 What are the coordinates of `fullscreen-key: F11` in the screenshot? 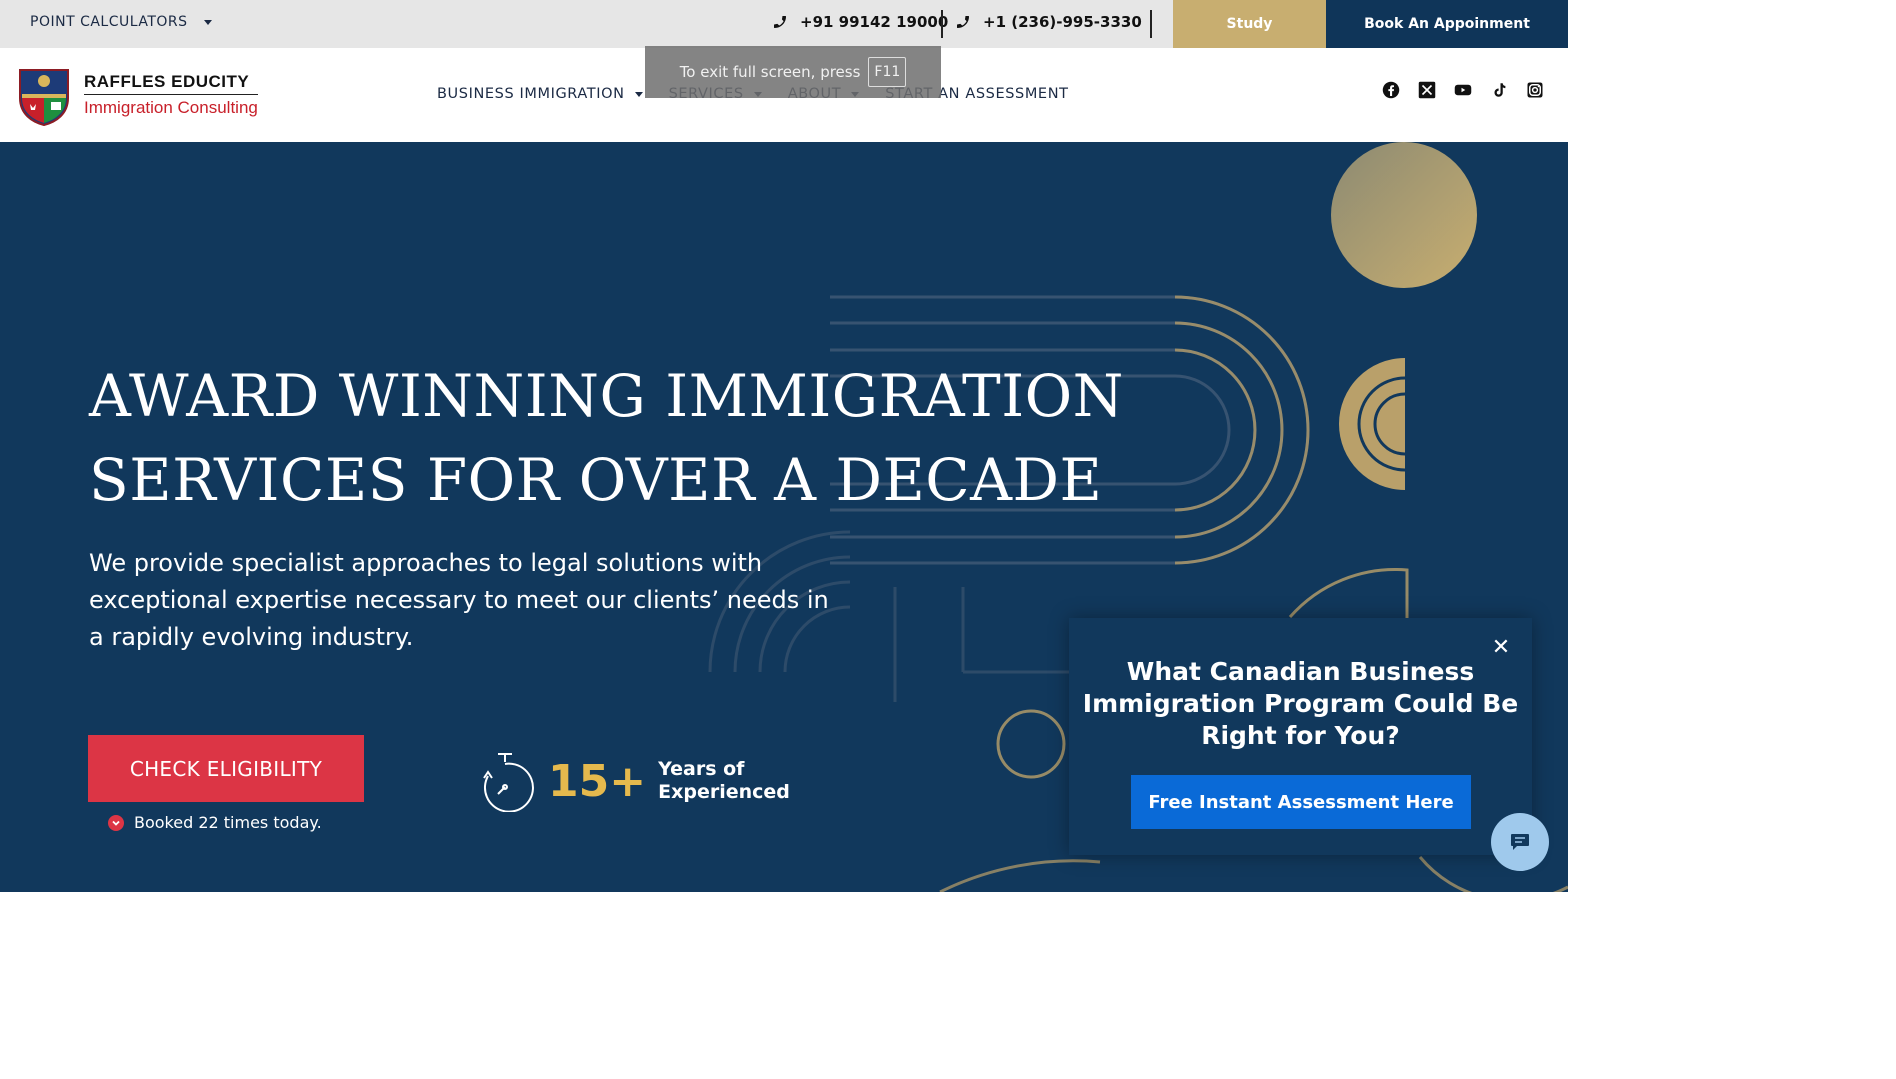 It's located at (887, 72).